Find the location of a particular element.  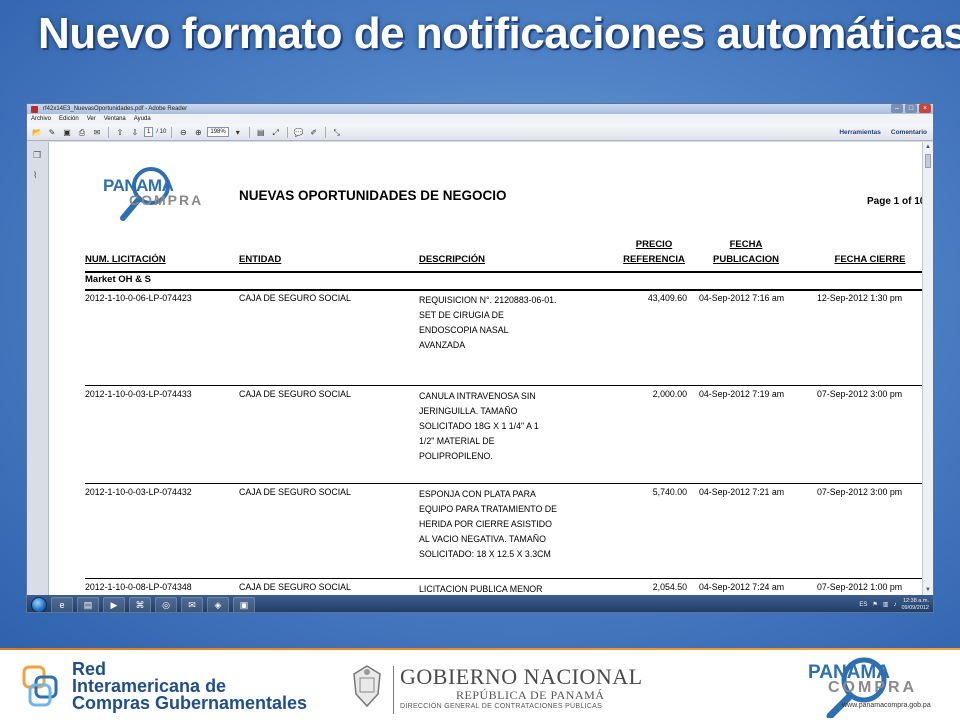

descripcion-line: SOLICITADO: 18 X 12.5 X 3.3CM is located at coordinates (485, 554).